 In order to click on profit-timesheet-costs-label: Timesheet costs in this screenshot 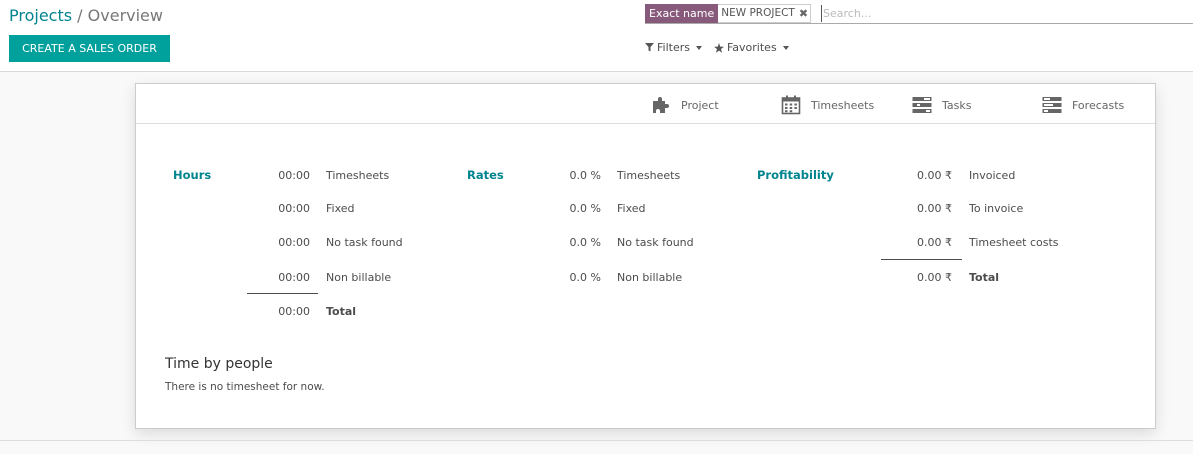, I will do `click(1014, 242)`.